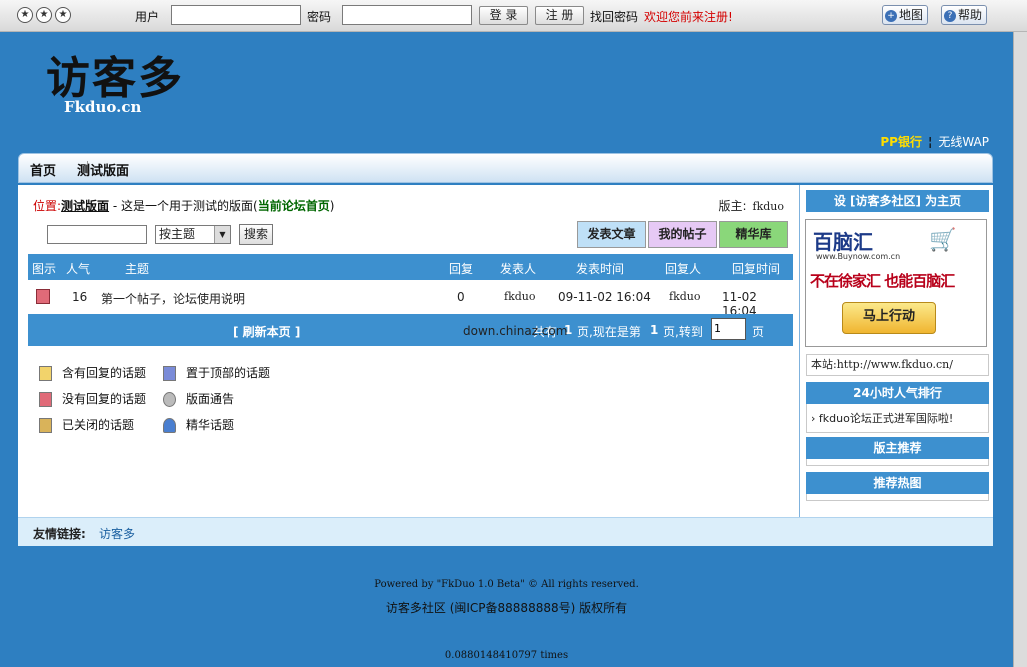  Describe the element at coordinates (505, 168) in the screenshot. I see `breadcrumb-nav: 首页 测试版面` at that location.